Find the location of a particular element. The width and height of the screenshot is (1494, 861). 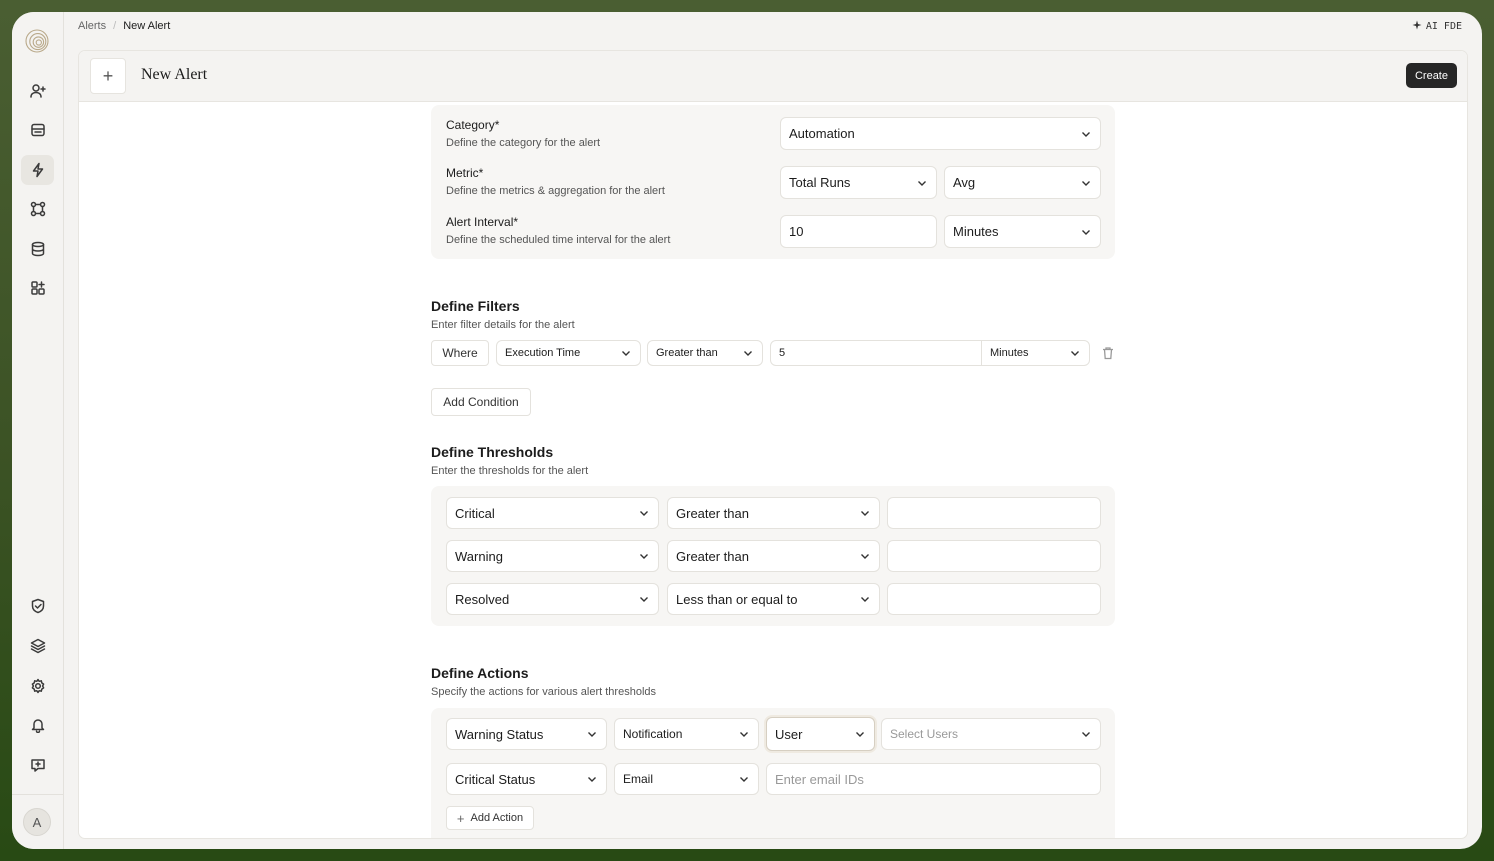

threshold-level-select: Warning is located at coordinates (552, 556).